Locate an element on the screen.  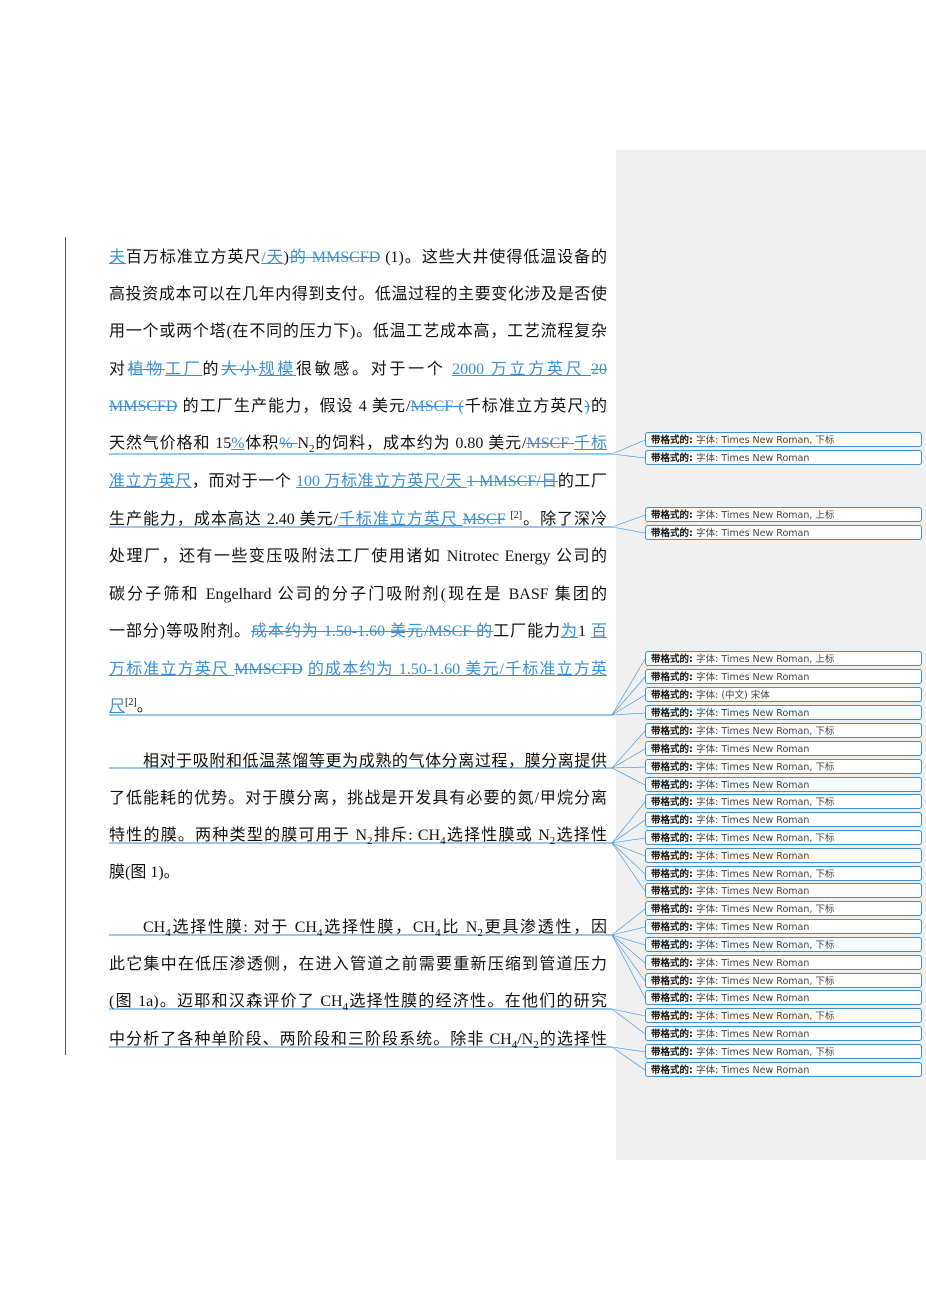
text-run: 碳分子筛和 Engelhard 公司的分子门吸附剂(现在是 BASF 集团的 is located at coordinates (358, 594).